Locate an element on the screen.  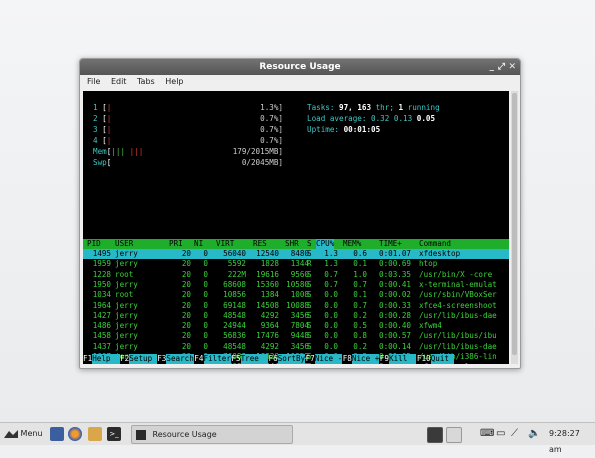
fkey-f7: F7 is located at coordinates (310, 359).